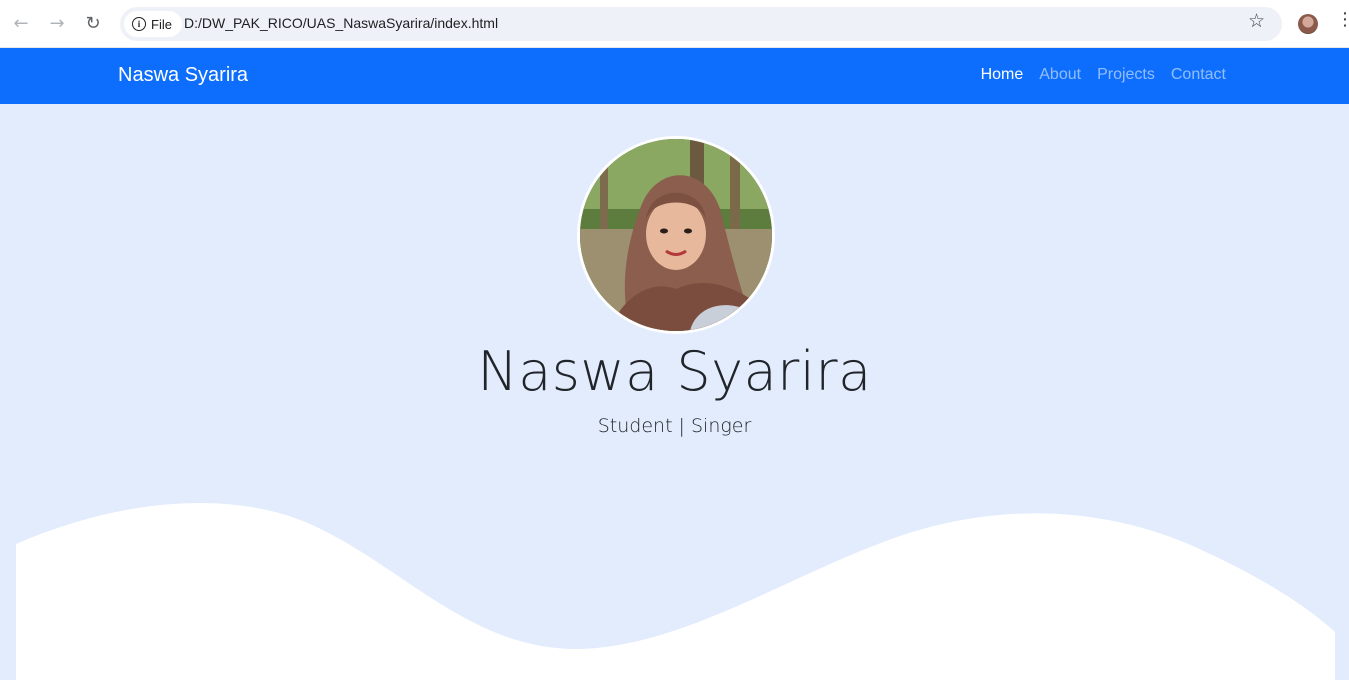 The image size is (1349, 680). I want to click on hero-tagline: Student | Singer, so click(674, 426).